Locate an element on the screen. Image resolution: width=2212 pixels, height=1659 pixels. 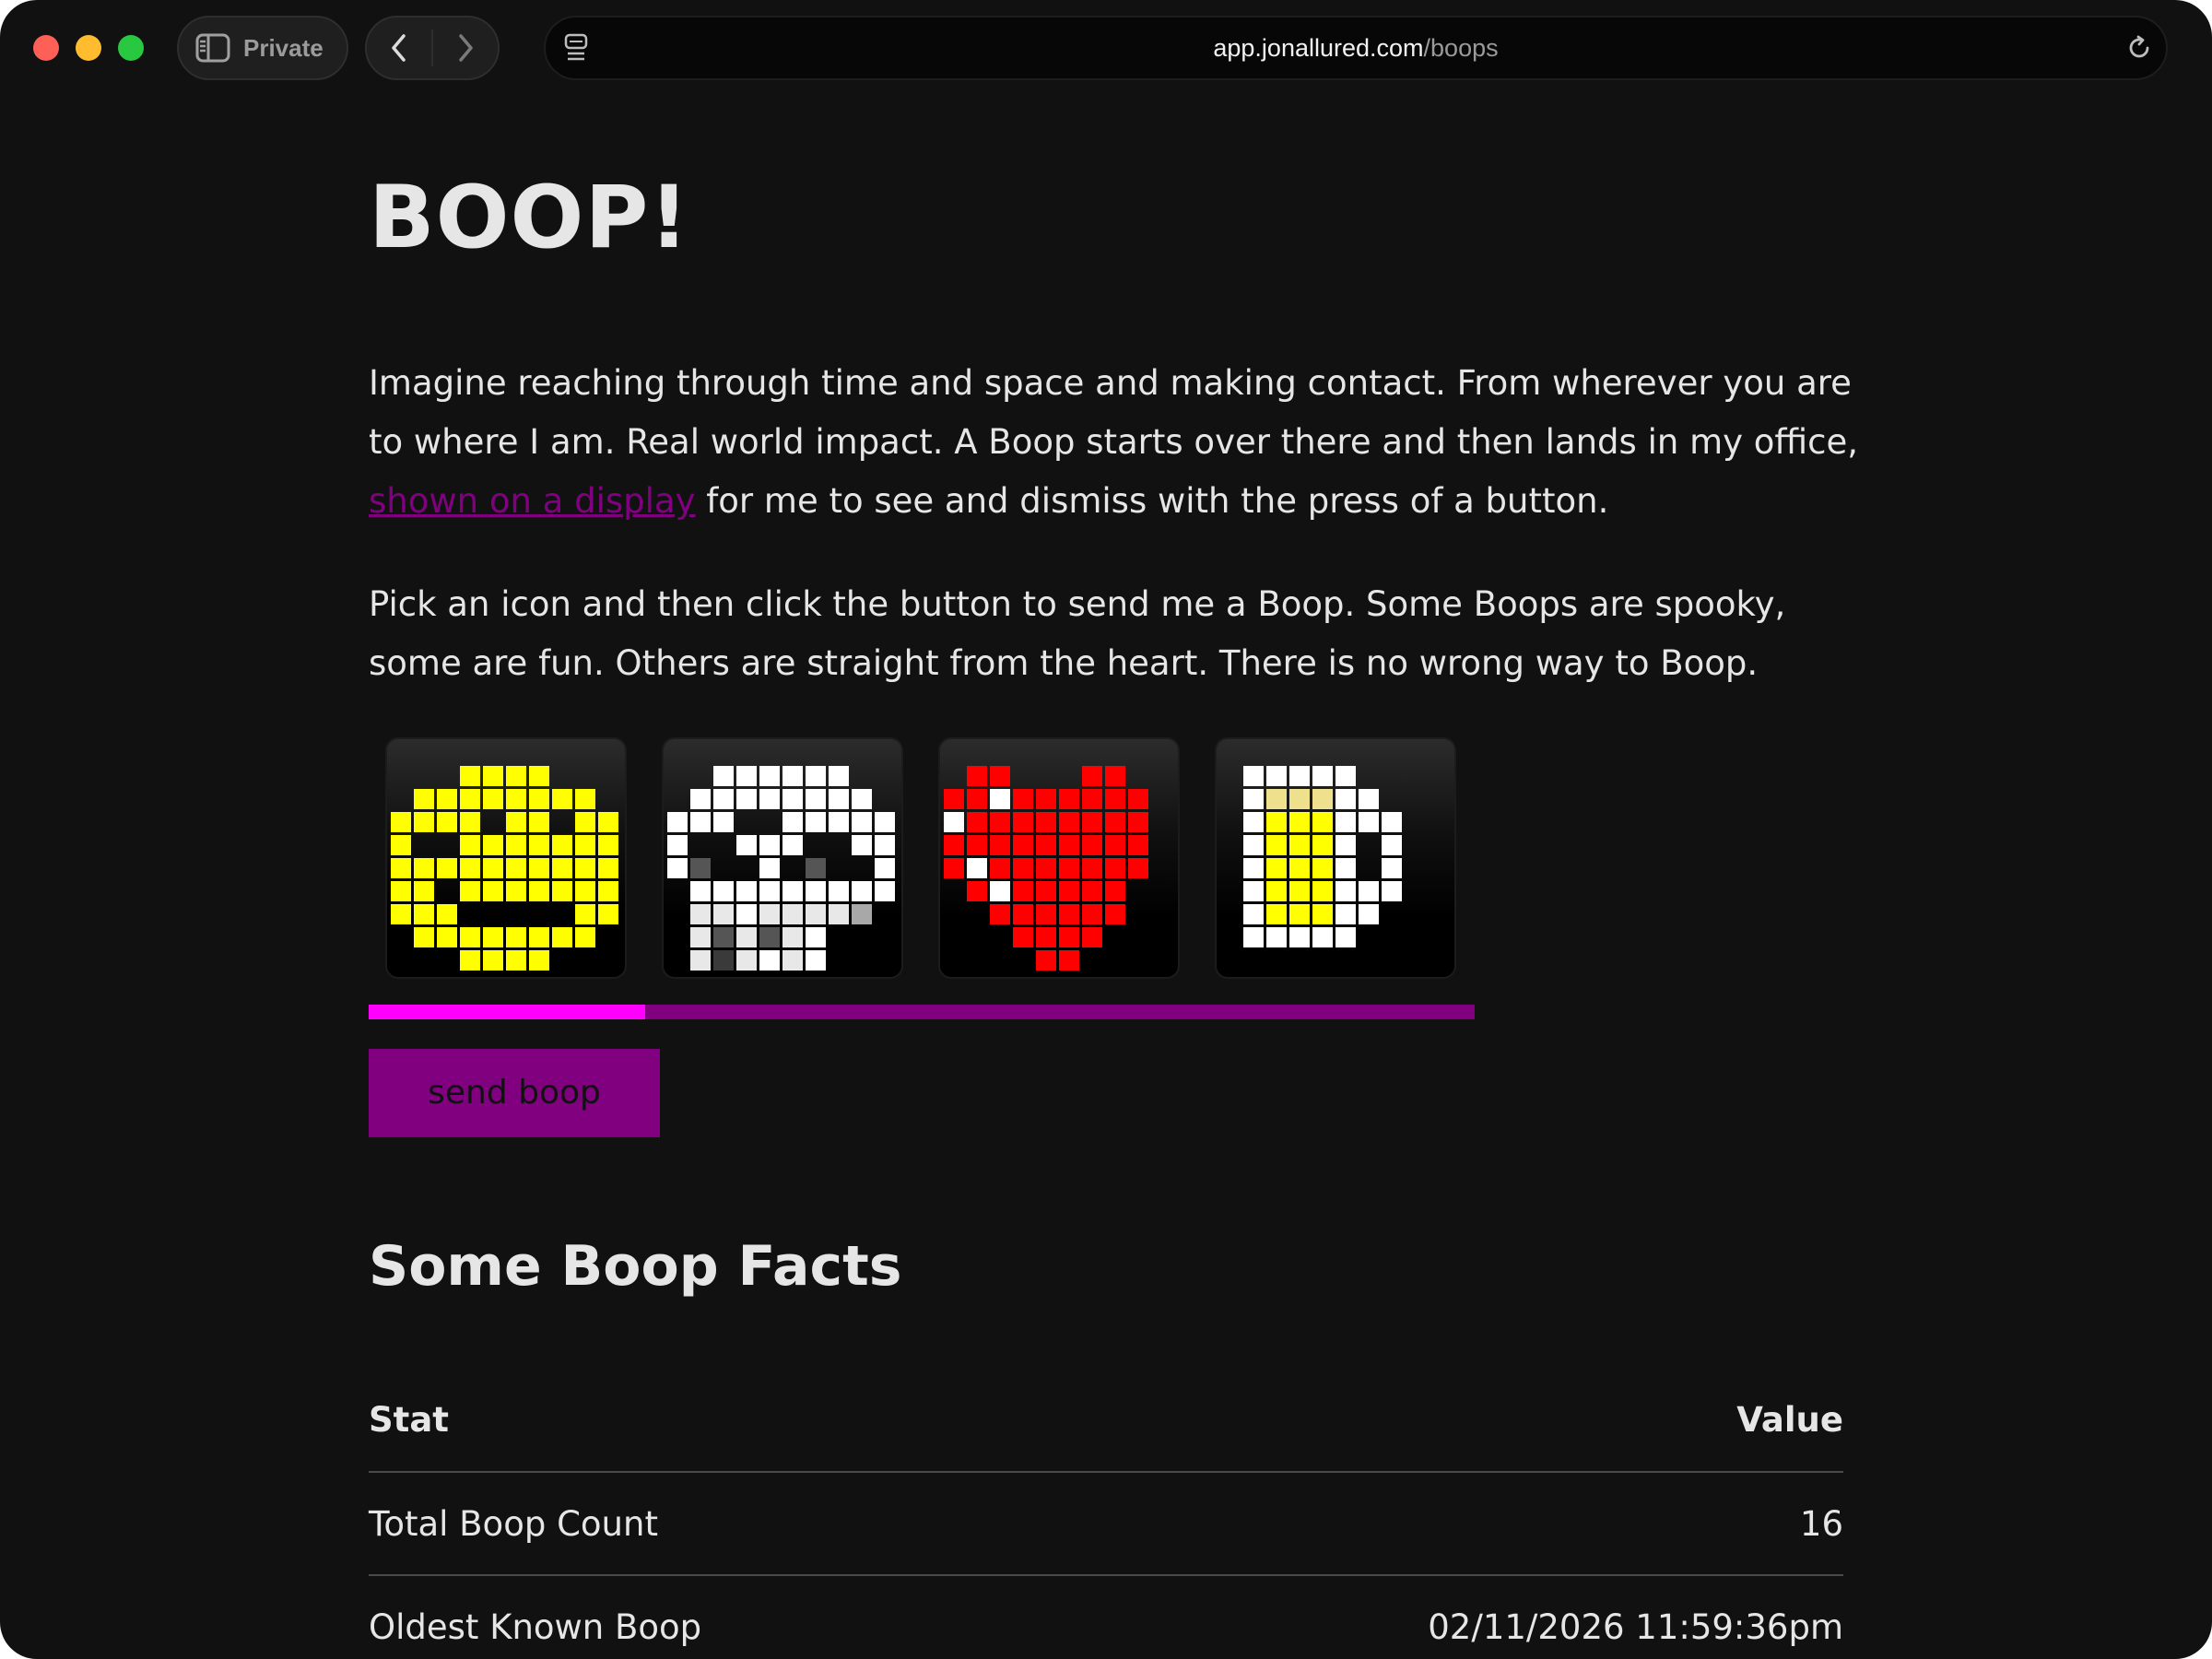
url-host: app.jonallured.com is located at coordinates (1318, 48).